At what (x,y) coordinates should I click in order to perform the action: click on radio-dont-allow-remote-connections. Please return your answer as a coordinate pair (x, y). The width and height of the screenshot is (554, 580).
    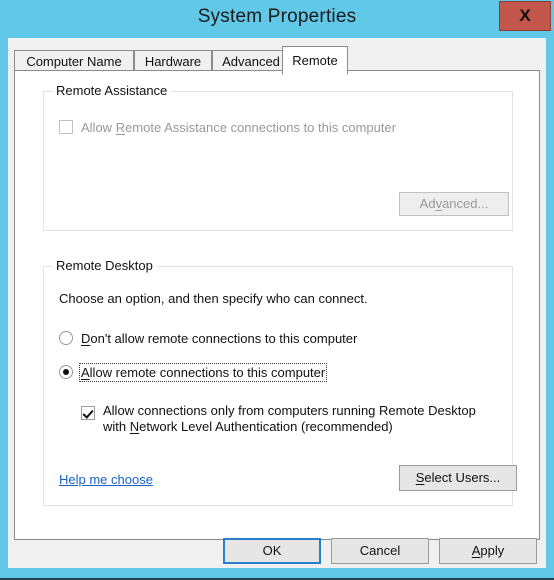
    Looking at the image, I should click on (66, 338).